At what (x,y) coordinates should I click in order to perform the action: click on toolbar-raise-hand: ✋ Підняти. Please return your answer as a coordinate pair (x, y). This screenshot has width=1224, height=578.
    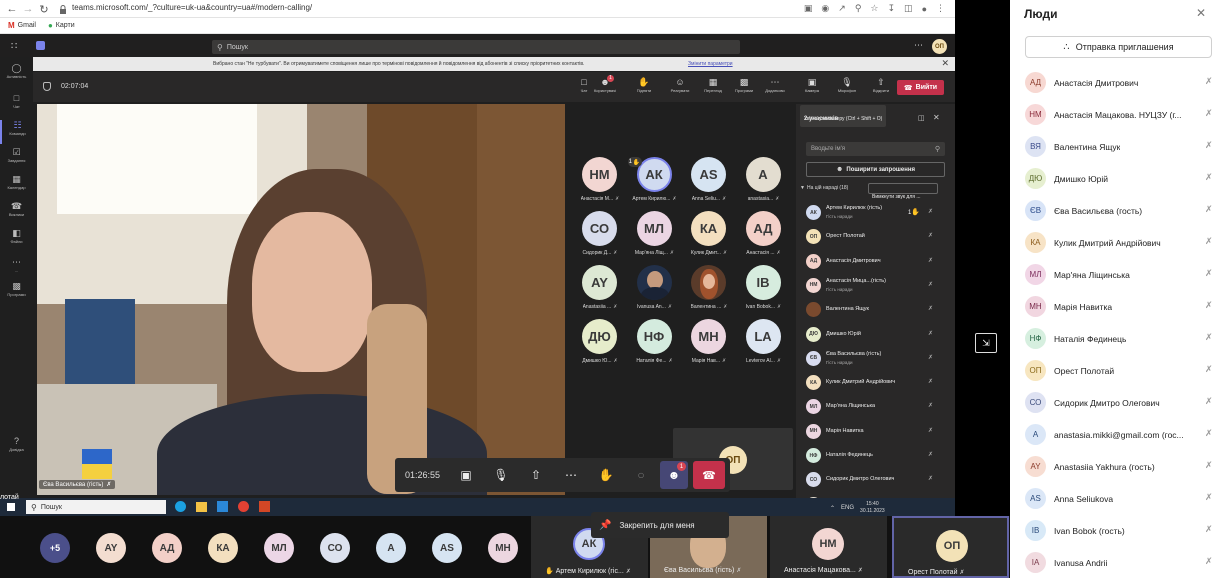
    Looking at the image, I should click on (644, 85).